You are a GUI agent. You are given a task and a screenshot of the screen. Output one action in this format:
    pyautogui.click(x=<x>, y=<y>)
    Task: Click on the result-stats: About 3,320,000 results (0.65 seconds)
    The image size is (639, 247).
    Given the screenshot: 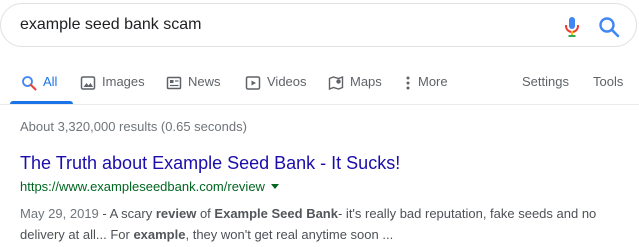 What is the action you would take?
    pyautogui.click(x=133, y=126)
    